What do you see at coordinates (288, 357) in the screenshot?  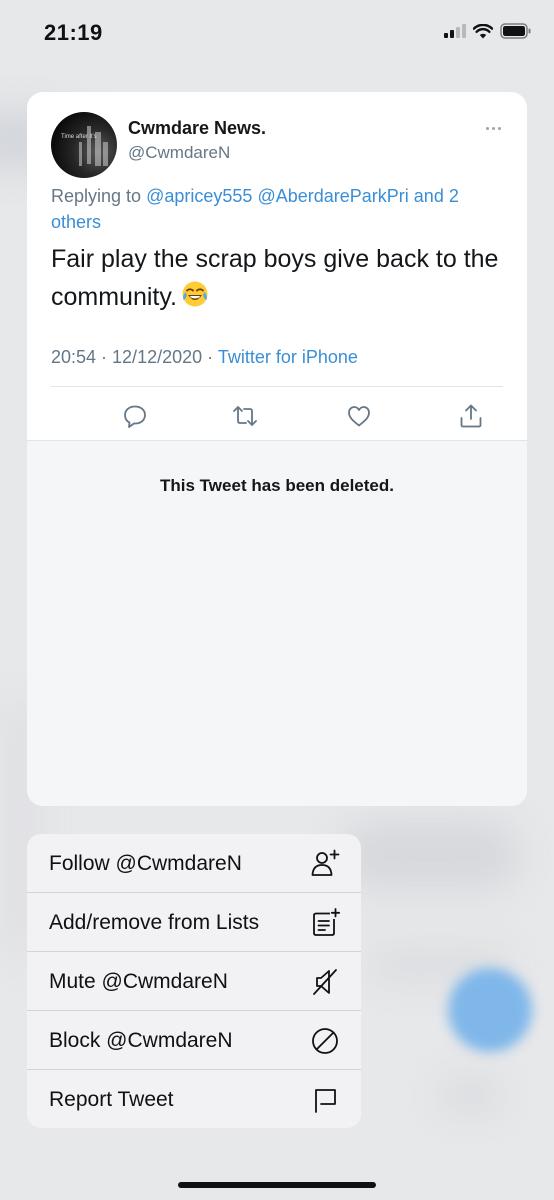 I see `tweet-source-link: Twitter for iPhone` at bounding box center [288, 357].